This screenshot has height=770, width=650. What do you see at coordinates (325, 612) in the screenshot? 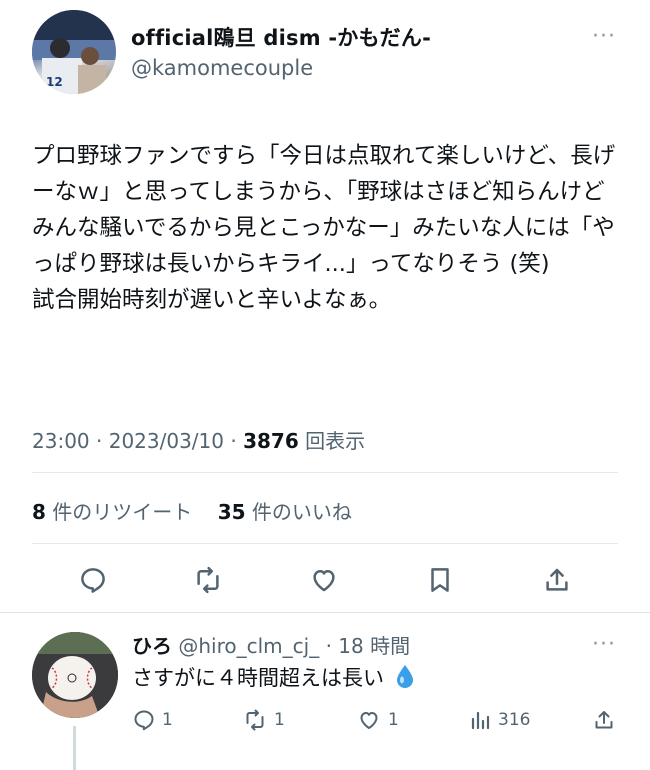
I see `section-divider` at bounding box center [325, 612].